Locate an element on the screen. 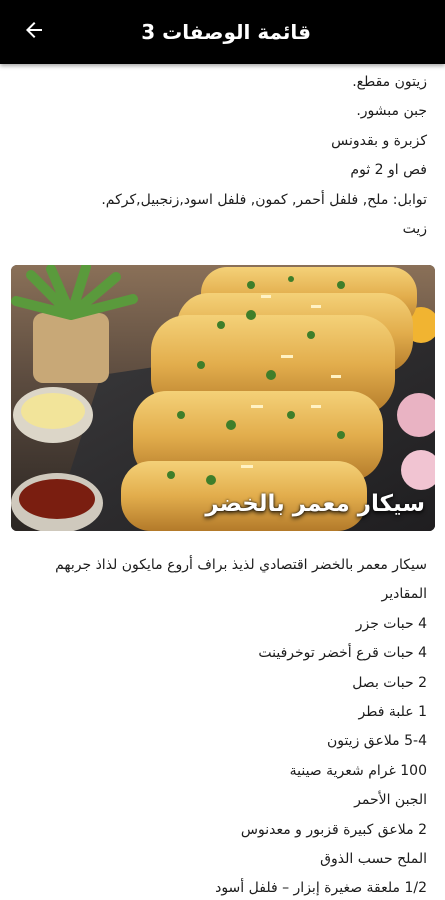  ingredients-heading: المقادير is located at coordinates (404, 594).